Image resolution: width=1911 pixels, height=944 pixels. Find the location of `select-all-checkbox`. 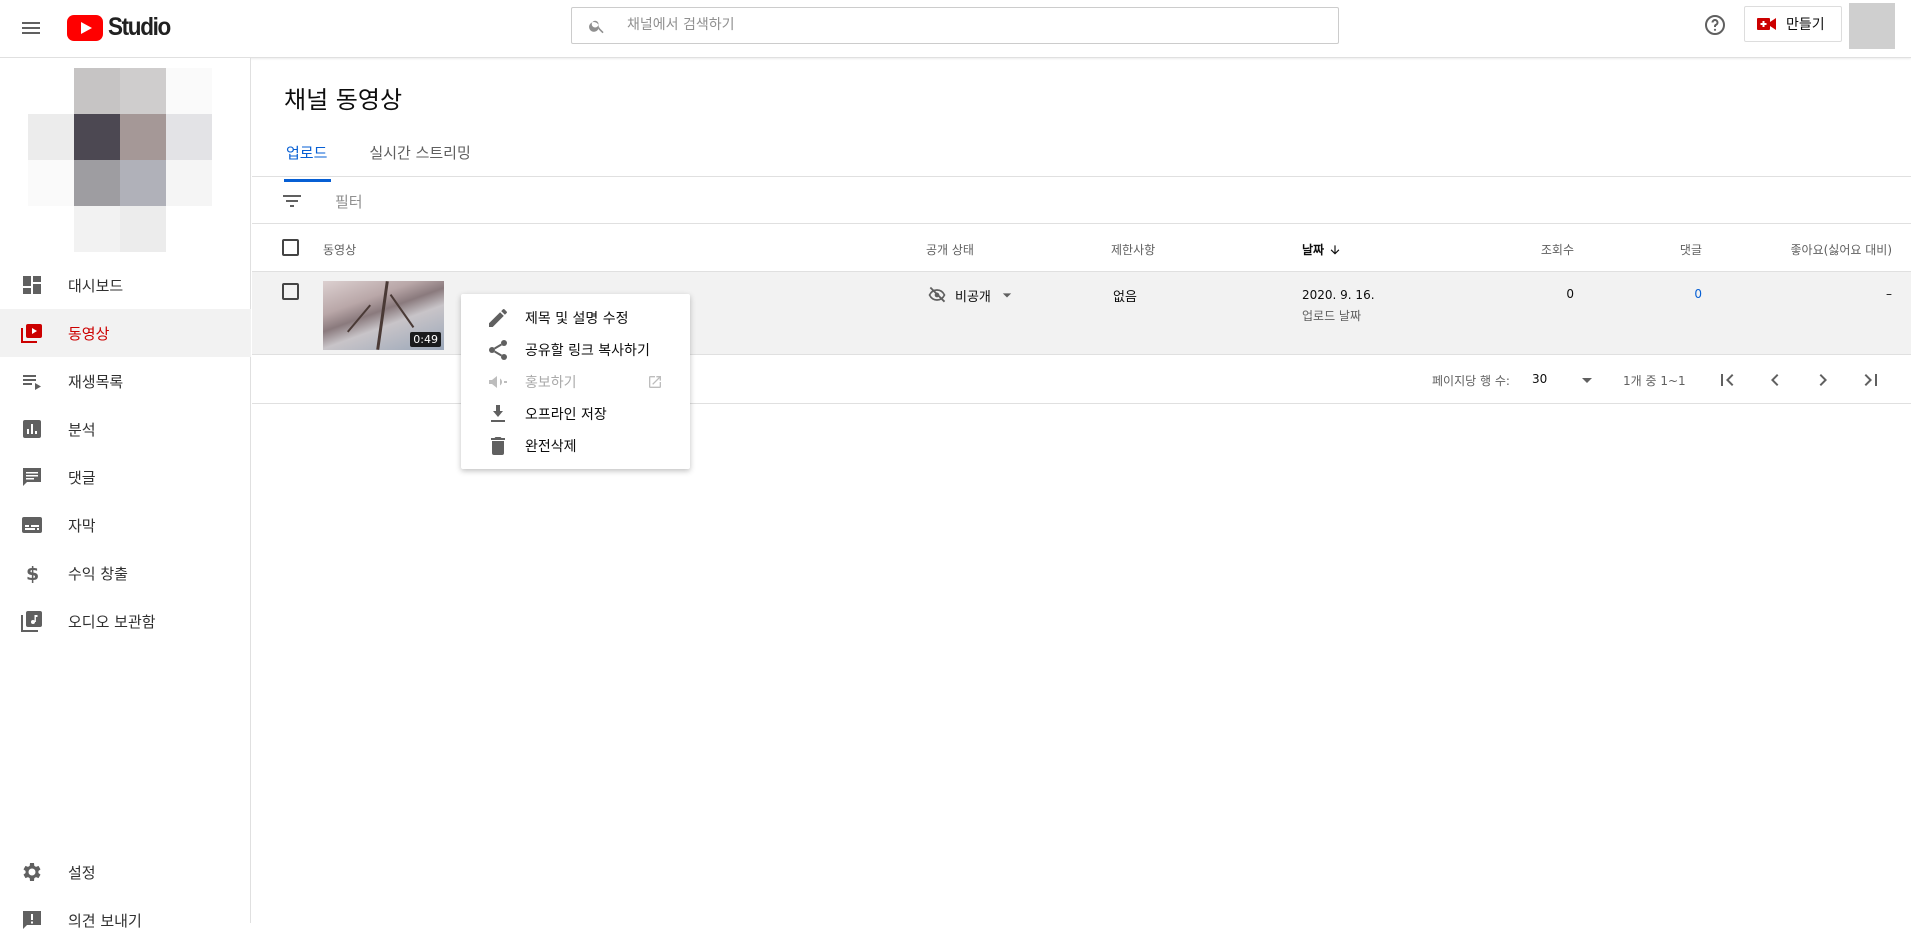

select-all-checkbox is located at coordinates (290, 247).